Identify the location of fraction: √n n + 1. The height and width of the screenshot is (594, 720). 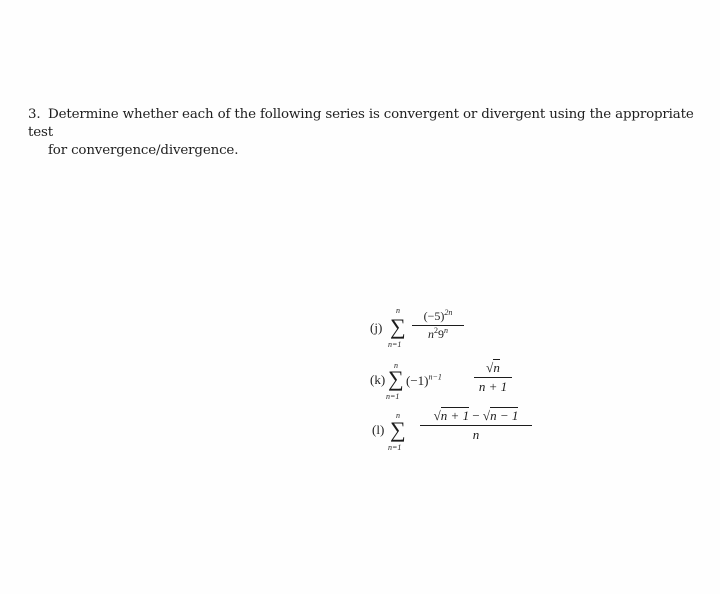
(493, 377).